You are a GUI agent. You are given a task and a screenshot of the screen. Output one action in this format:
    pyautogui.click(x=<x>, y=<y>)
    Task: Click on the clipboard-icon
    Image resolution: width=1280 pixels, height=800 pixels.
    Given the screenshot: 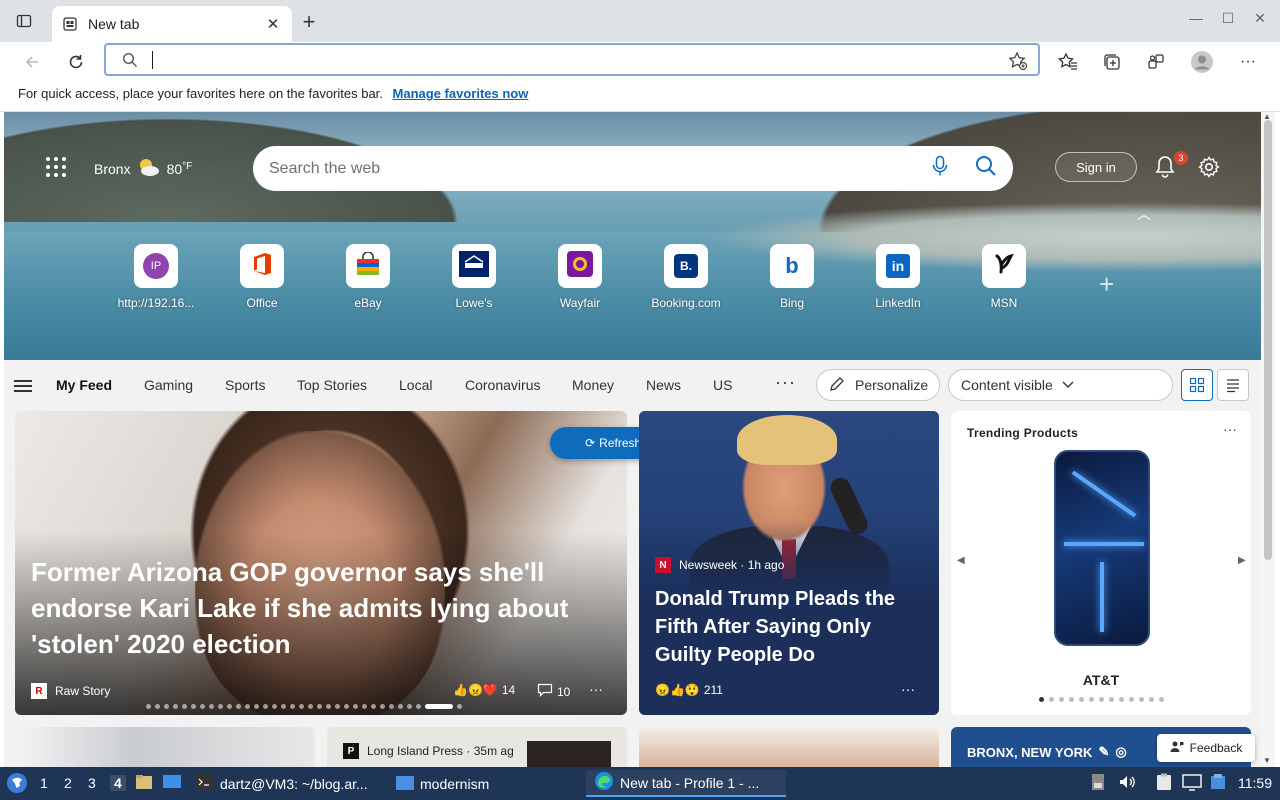 What is the action you would take?
    pyautogui.click(x=1164, y=782)
    